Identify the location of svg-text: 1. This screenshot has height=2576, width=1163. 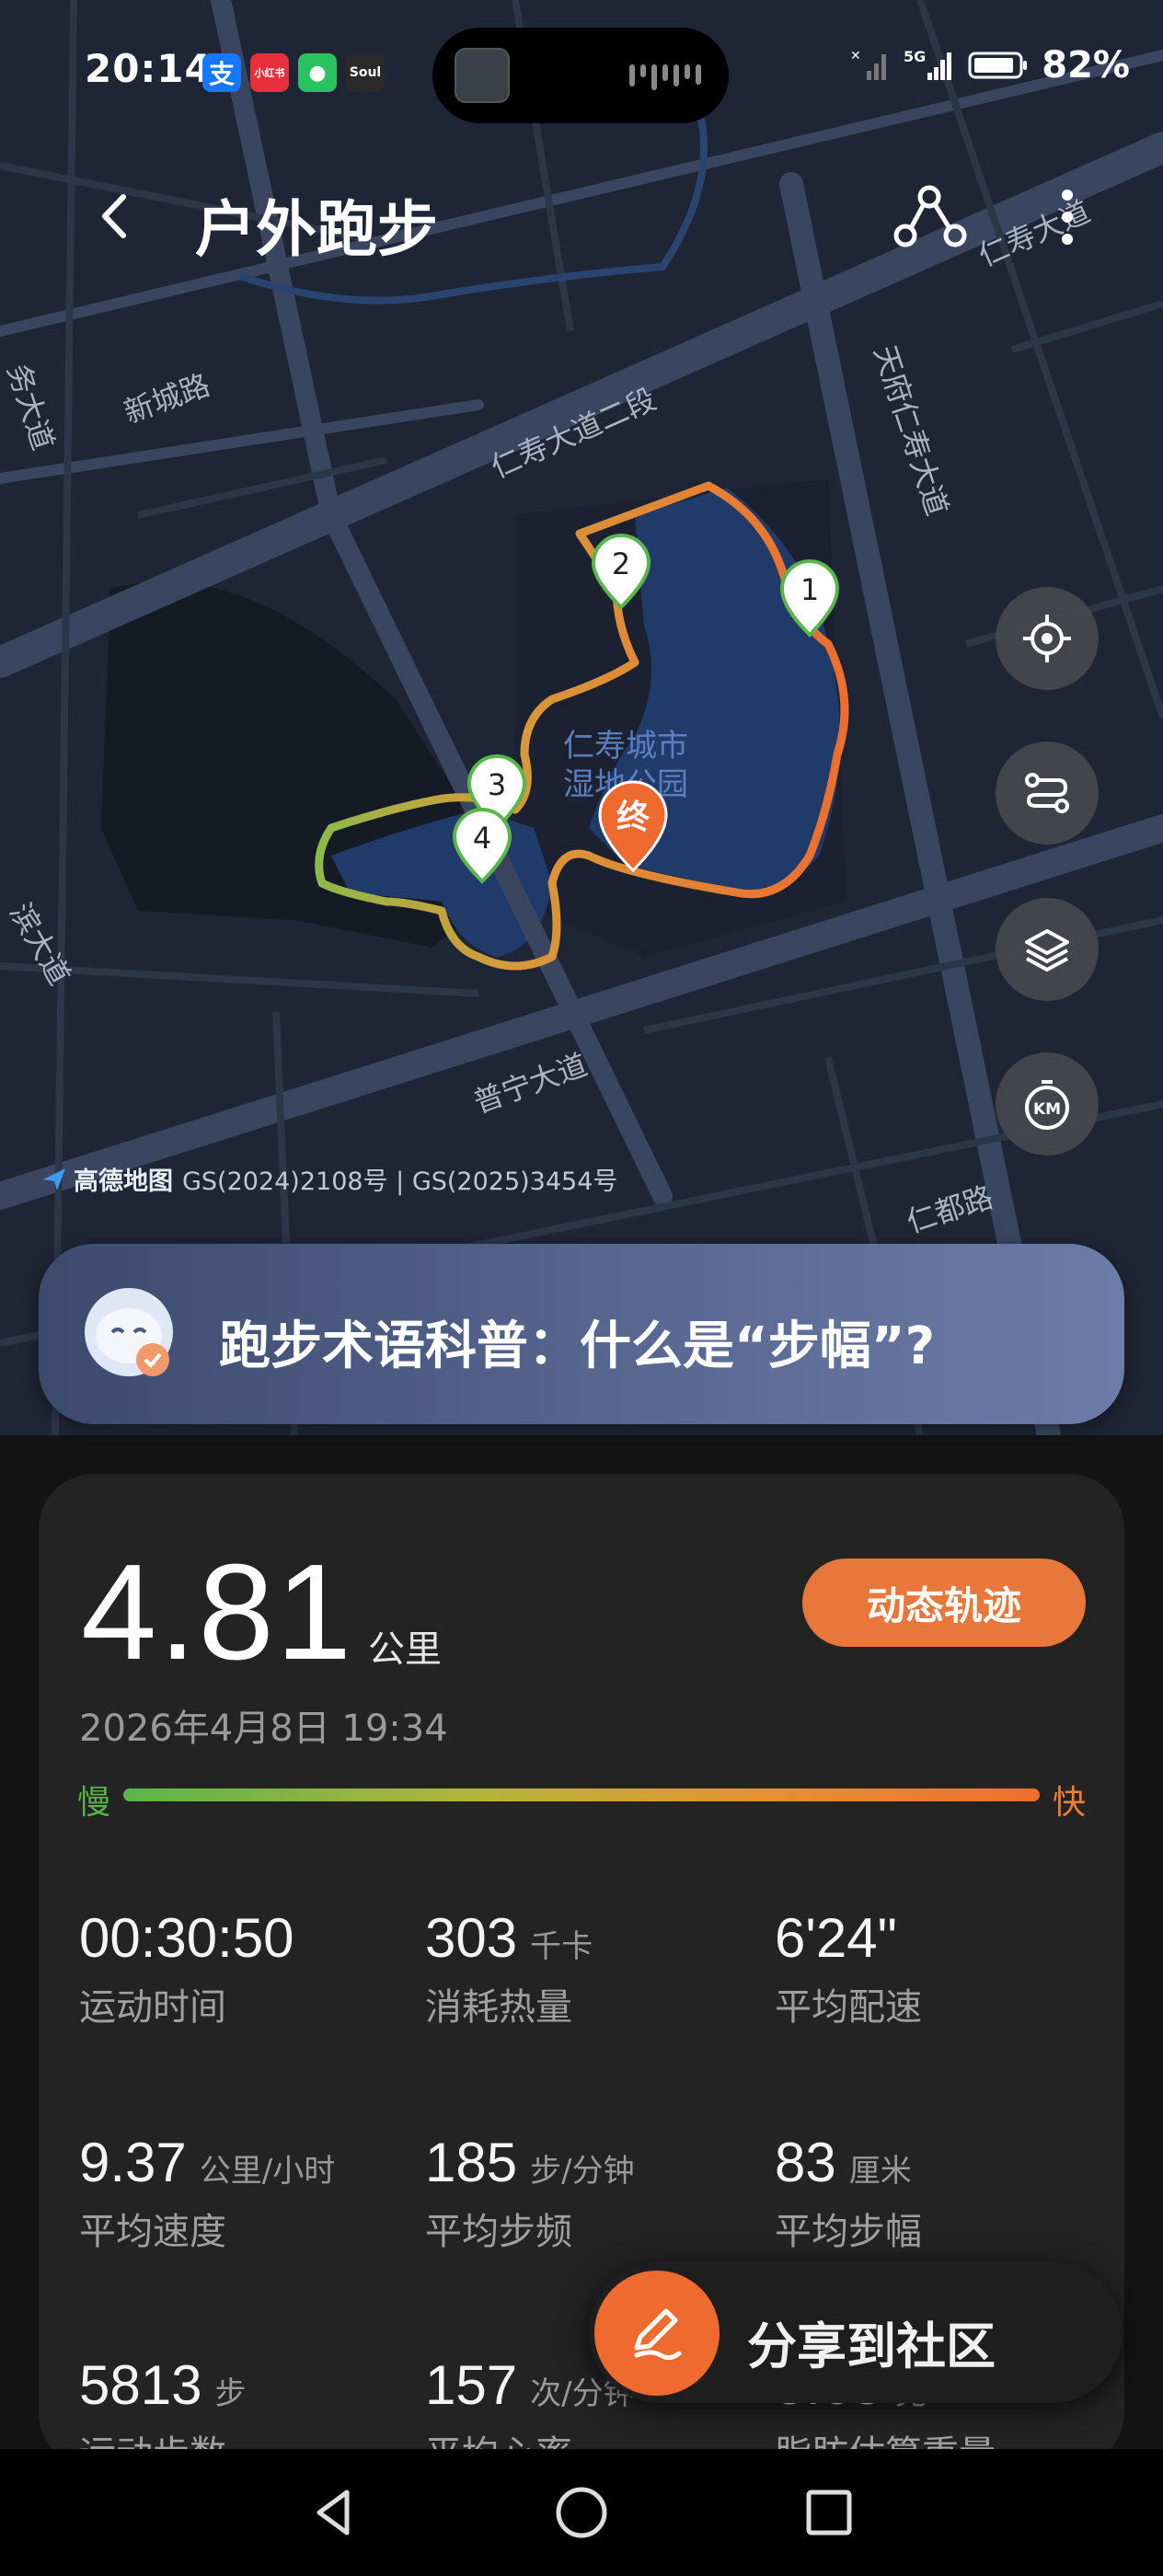
(809, 589).